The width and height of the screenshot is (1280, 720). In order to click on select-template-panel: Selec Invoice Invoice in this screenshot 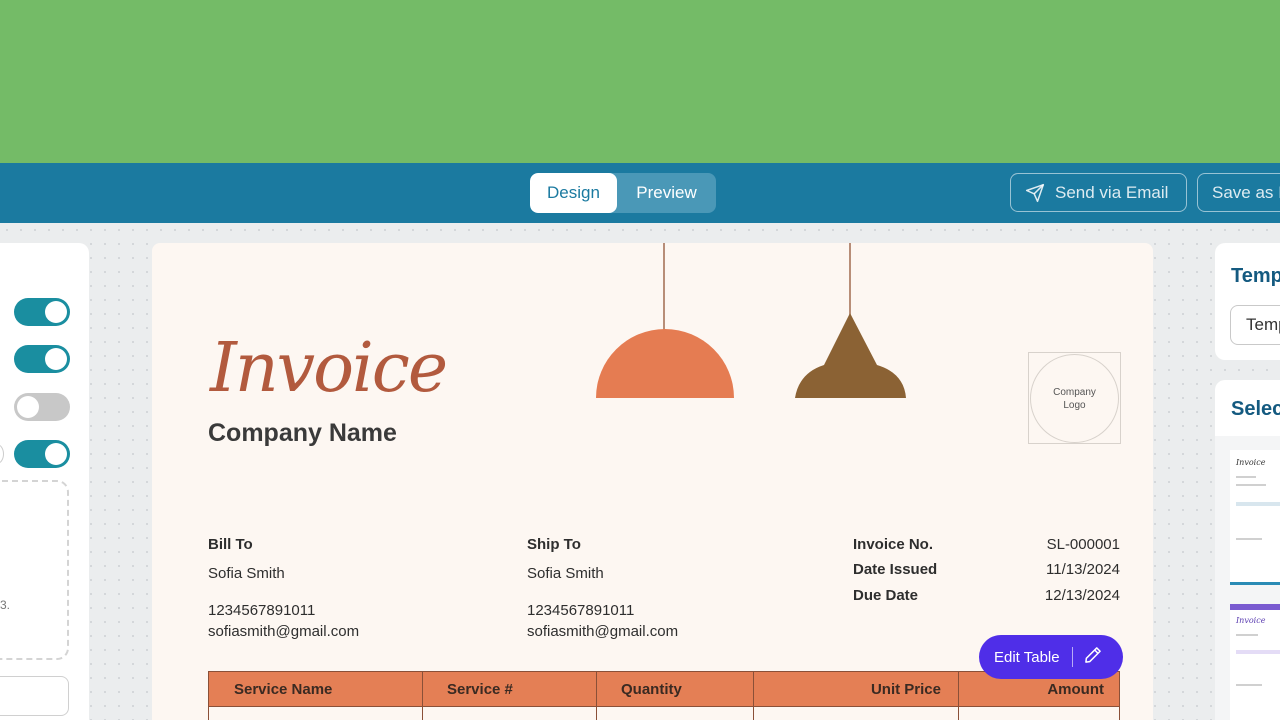, I will do `click(1247, 550)`.